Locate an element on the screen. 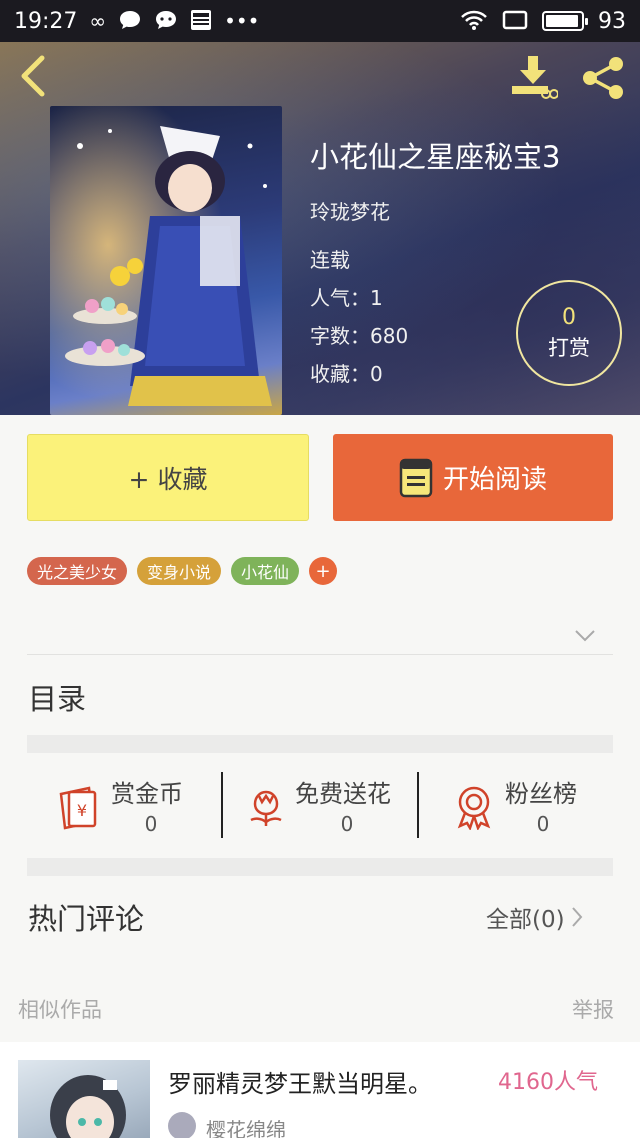 Image resolution: width=640 pixels, height=1138 pixels. send-flower-item: 免费送花 0 is located at coordinates (331, 805).